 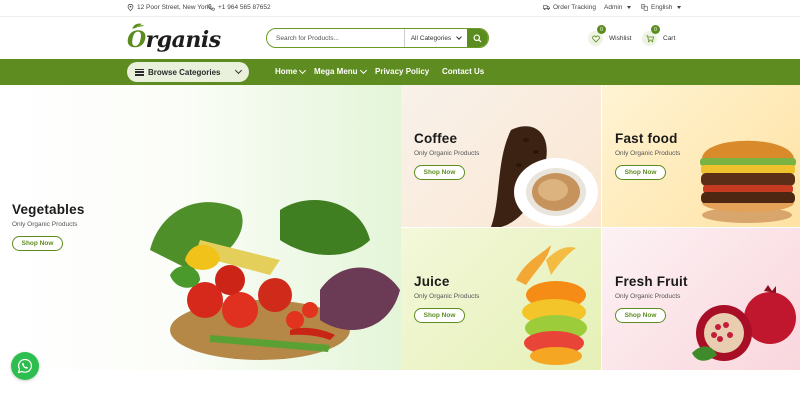 I want to click on coffee-image, so click(x=544, y=176).